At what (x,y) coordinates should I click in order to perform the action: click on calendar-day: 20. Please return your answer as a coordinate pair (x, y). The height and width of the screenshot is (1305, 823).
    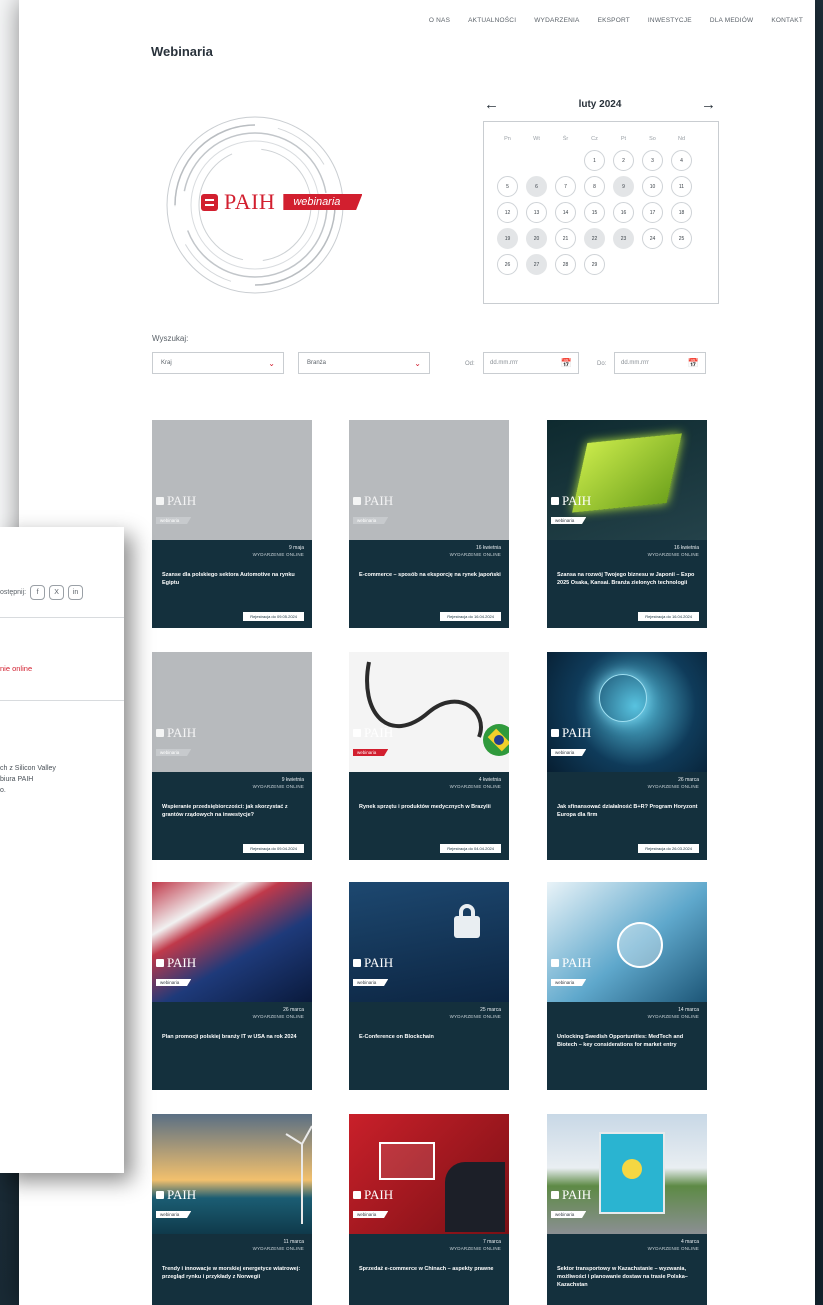
    Looking at the image, I should click on (536, 238).